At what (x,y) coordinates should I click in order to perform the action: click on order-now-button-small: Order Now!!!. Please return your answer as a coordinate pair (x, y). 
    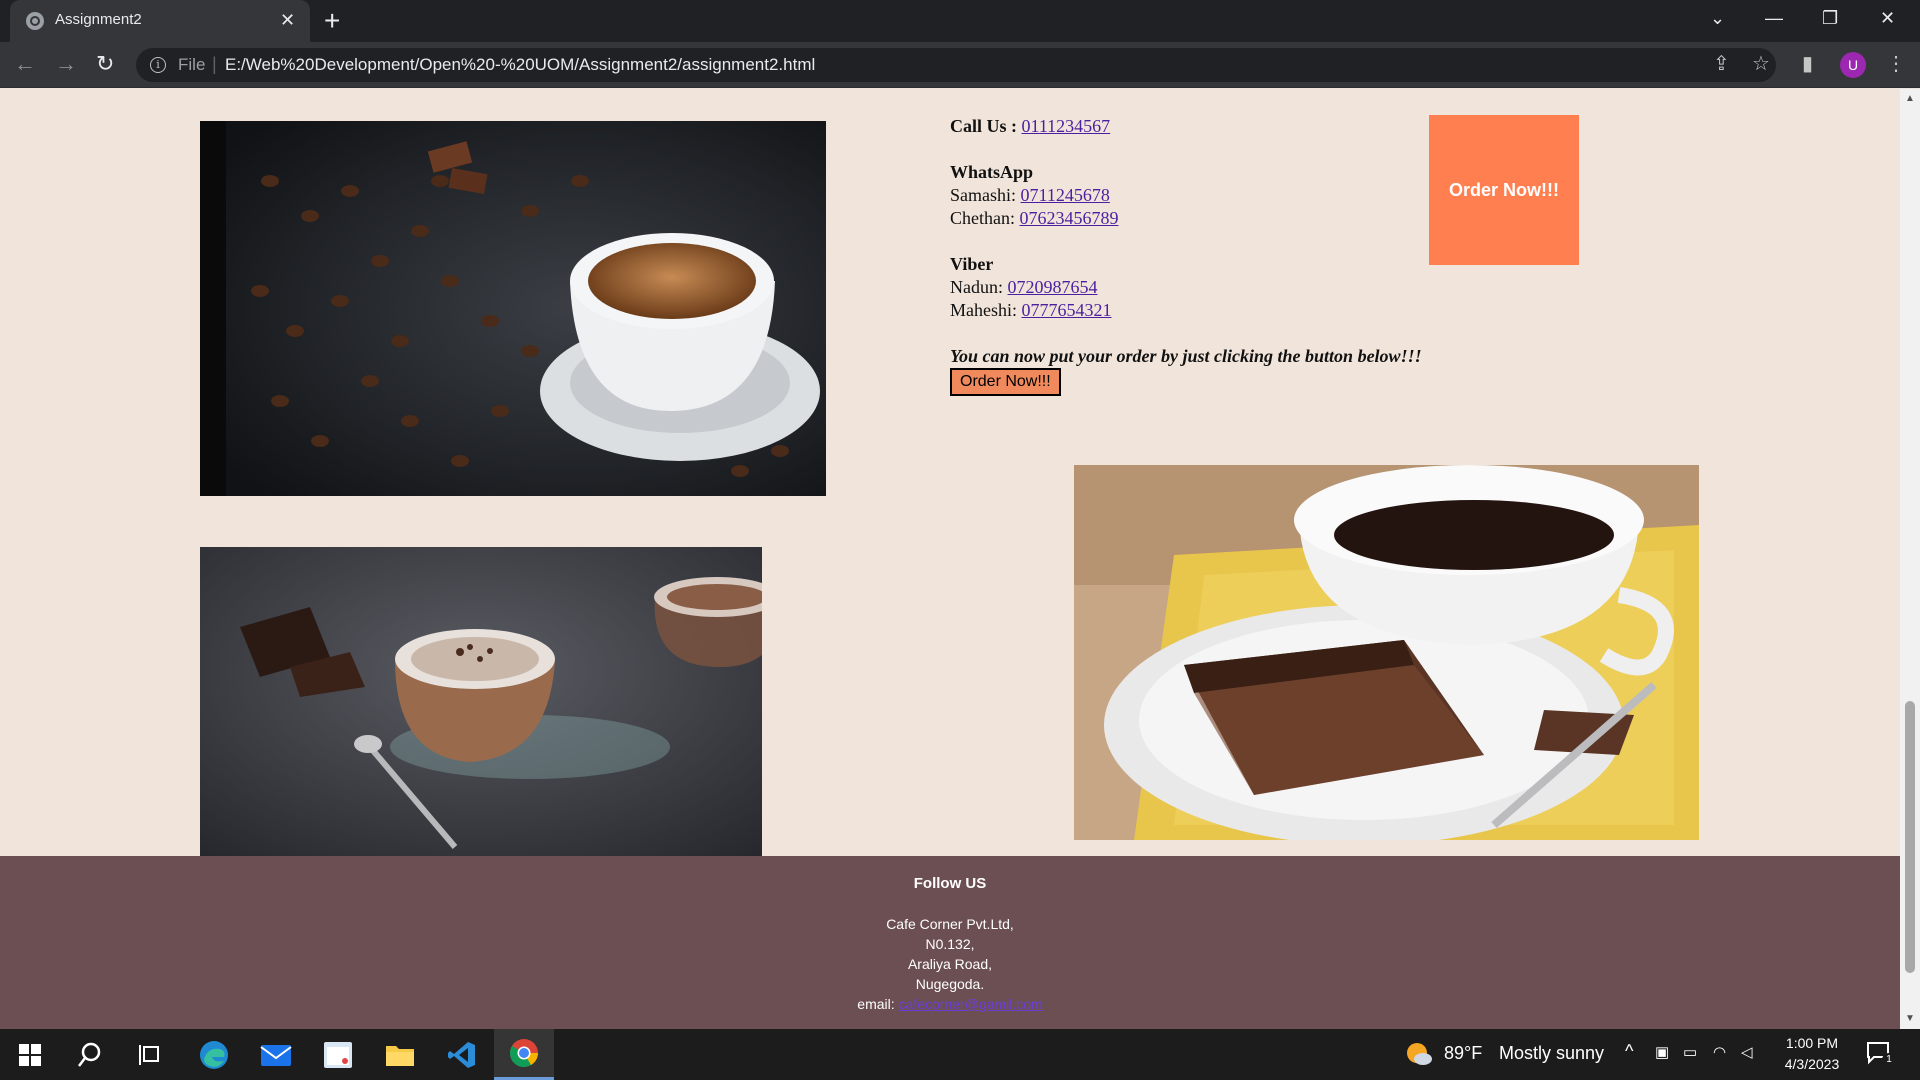
    Looking at the image, I should click on (1005, 382).